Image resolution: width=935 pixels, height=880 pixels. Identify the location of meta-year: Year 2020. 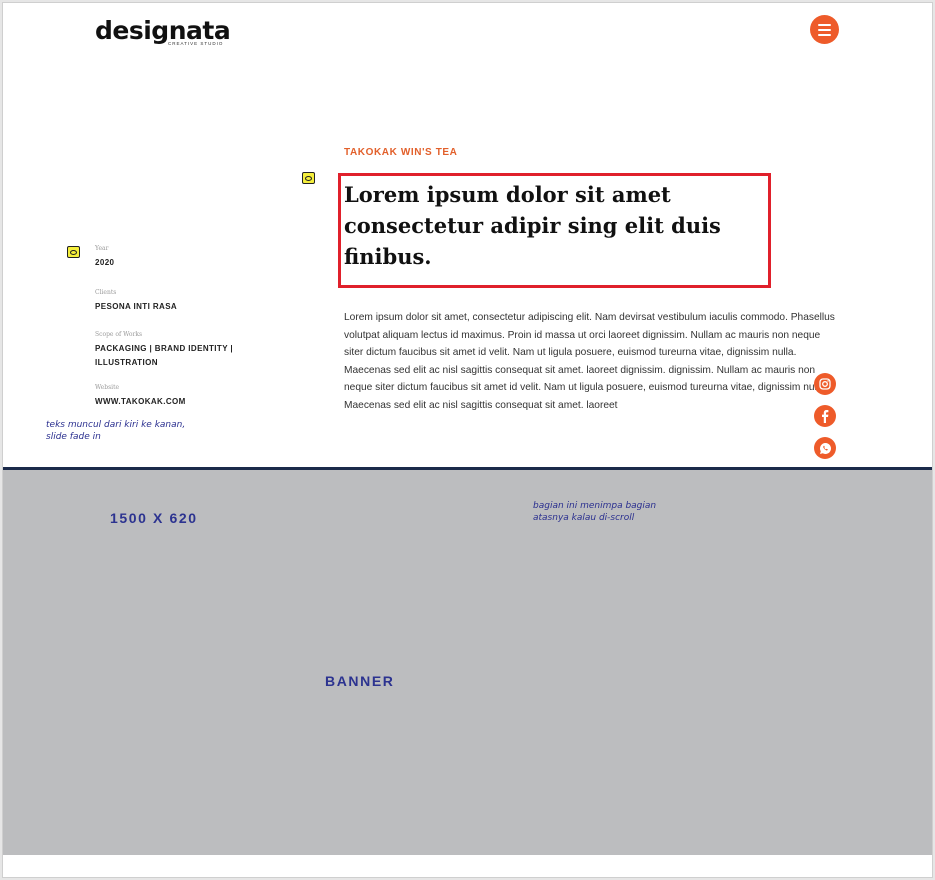
(104, 257).